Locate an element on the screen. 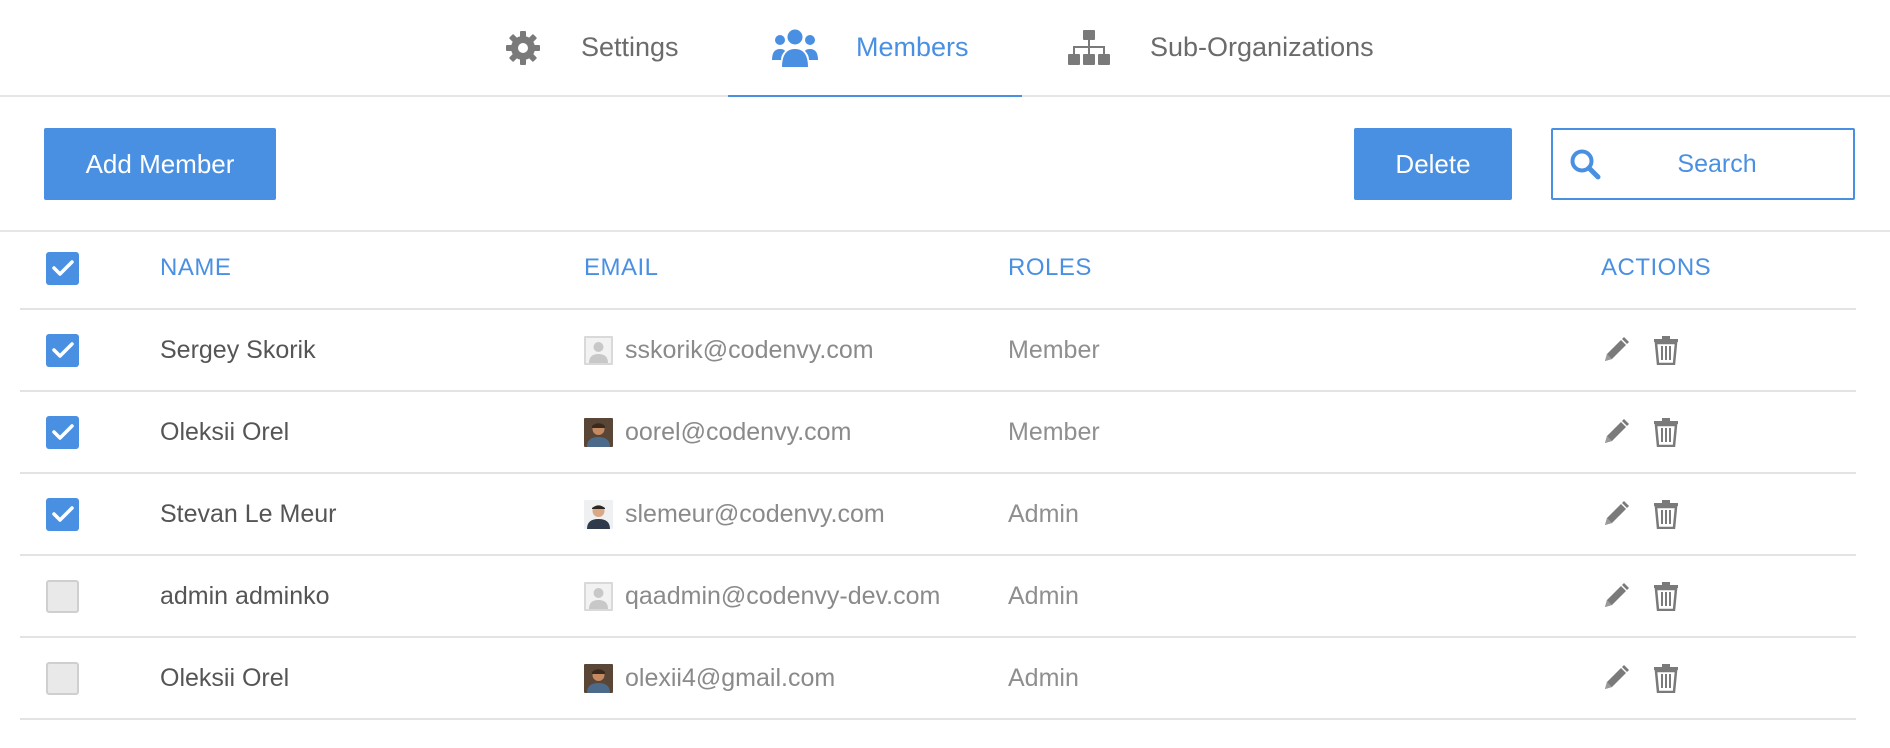 This screenshot has height=748, width=1890. search-input is located at coordinates (1717, 164).